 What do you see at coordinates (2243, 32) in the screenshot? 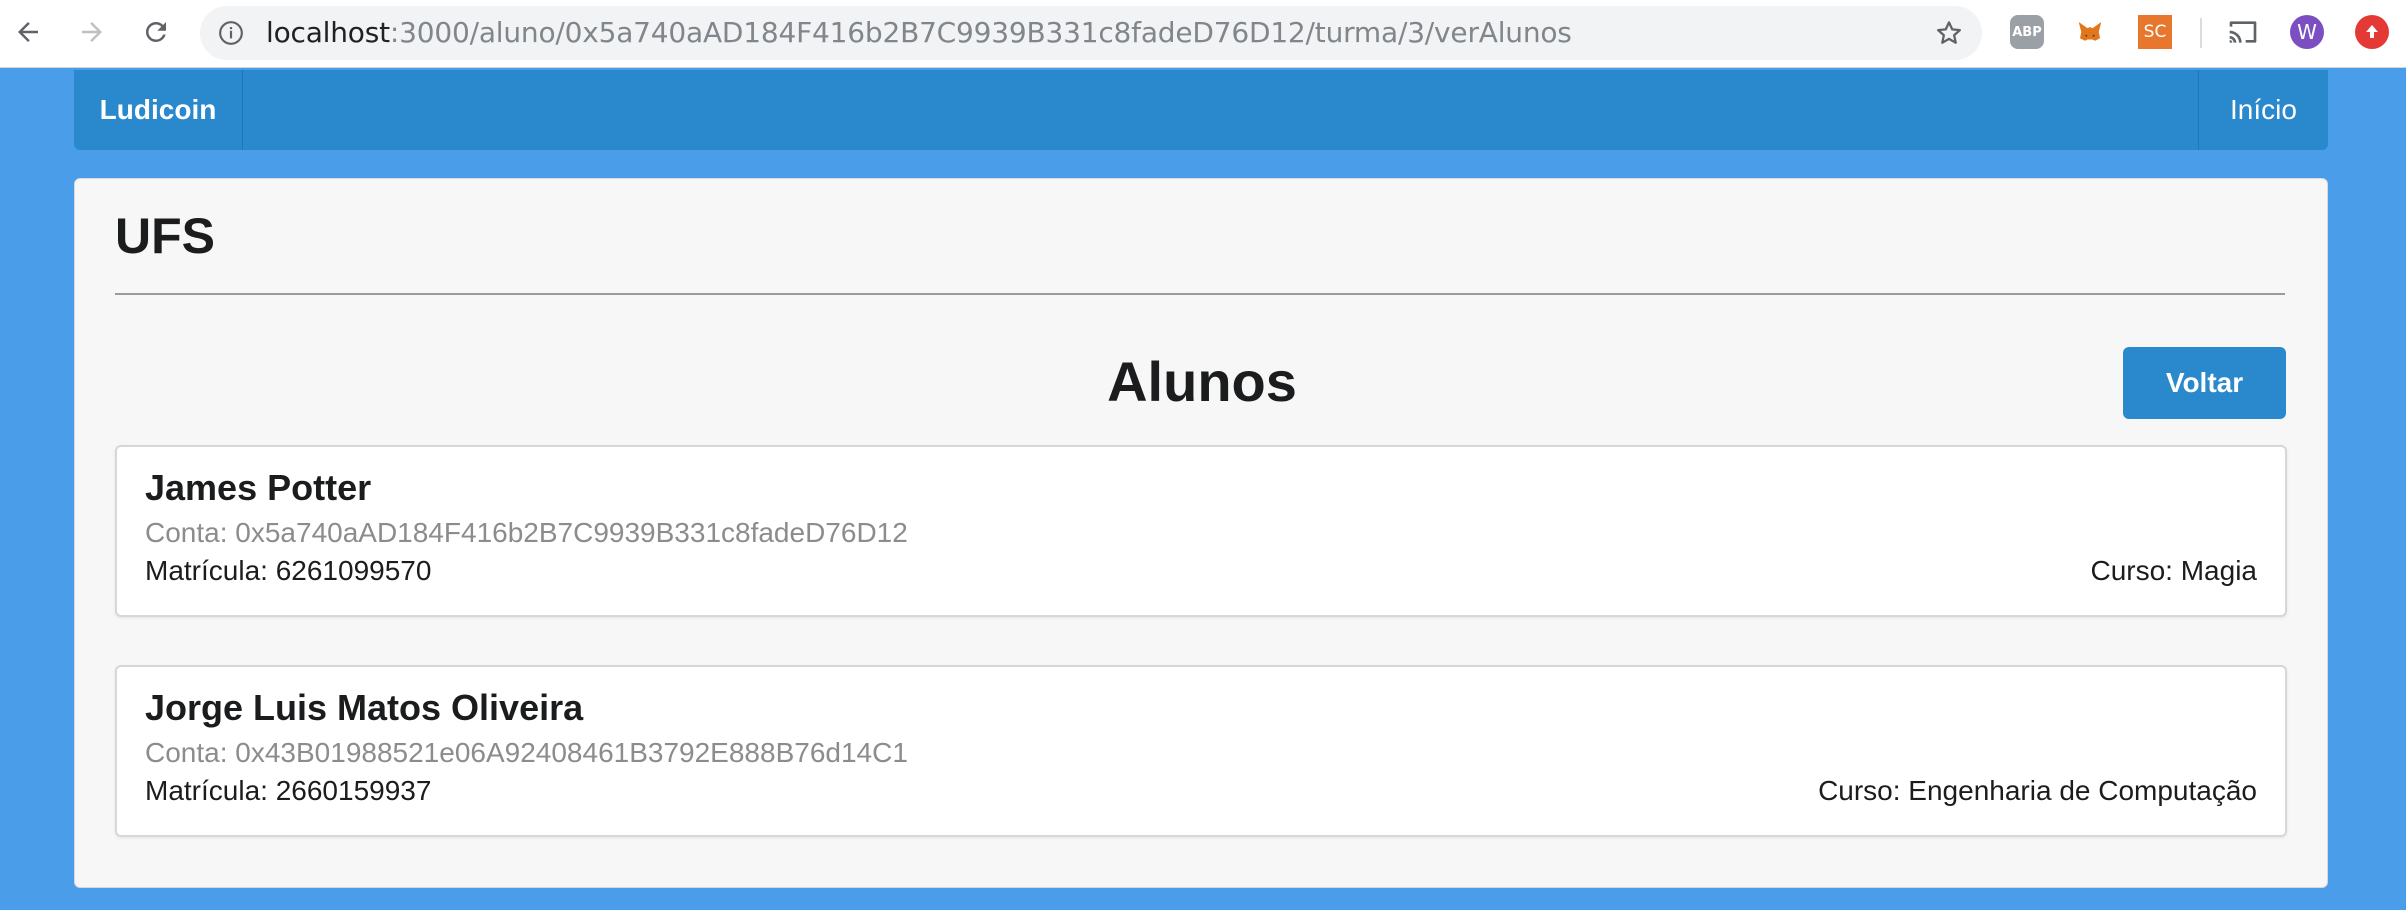
I see `cast-icon` at bounding box center [2243, 32].